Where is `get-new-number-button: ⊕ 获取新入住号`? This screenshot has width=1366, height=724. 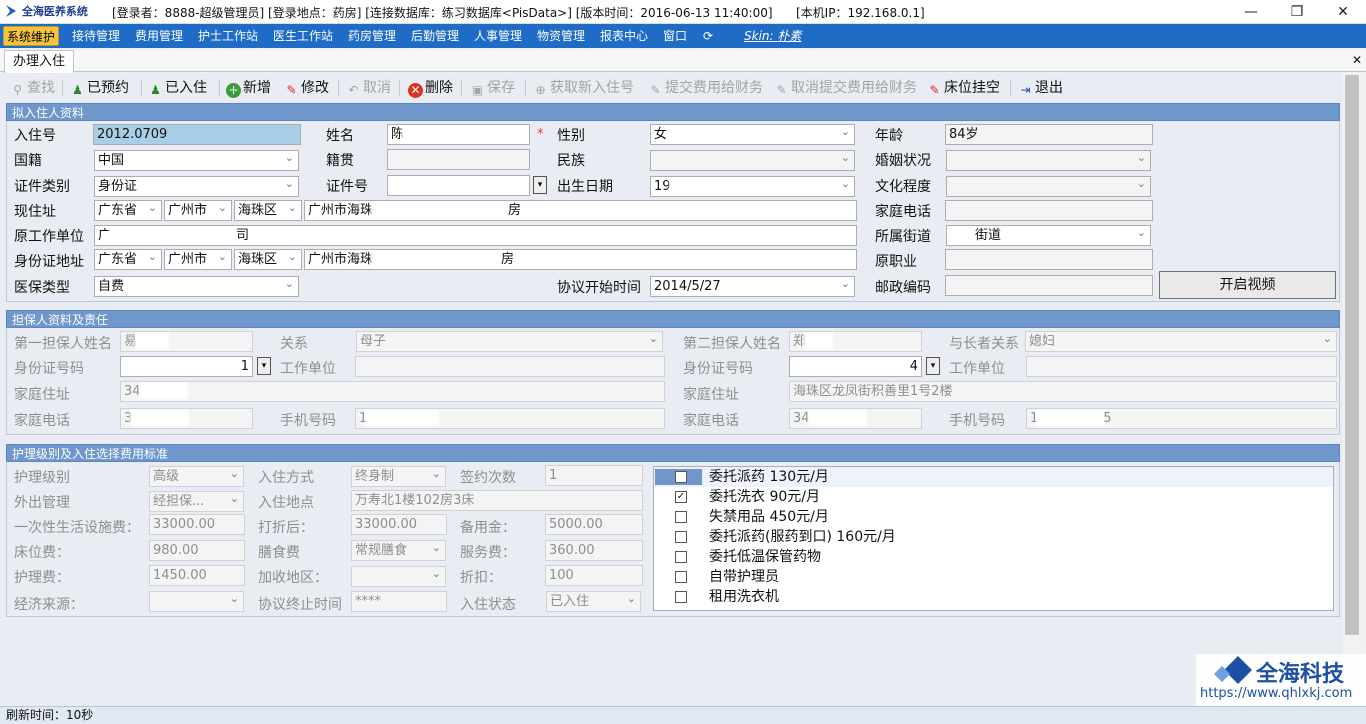
get-new-number-button: ⊕ 获取新入住号 is located at coordinates (583, 88).